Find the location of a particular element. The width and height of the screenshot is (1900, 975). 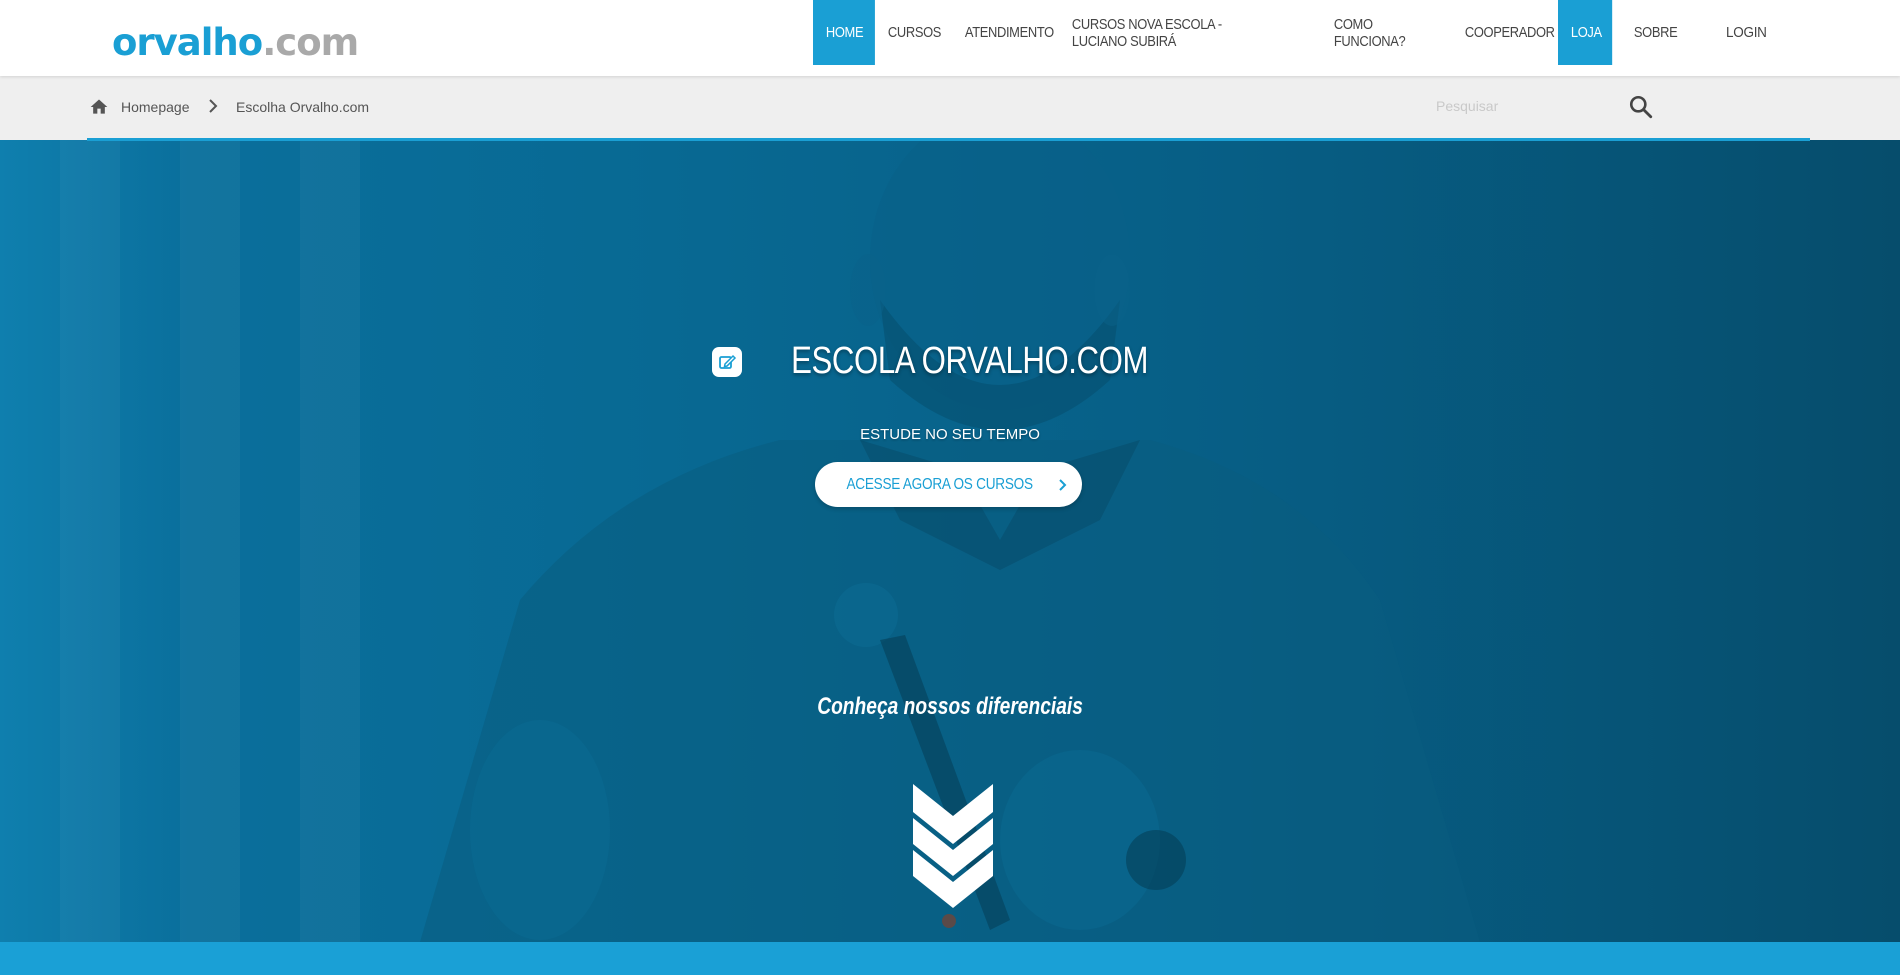

hero-subtitle: ESTUDE NO SEU TEMPO is located at coordinates (950, 434).